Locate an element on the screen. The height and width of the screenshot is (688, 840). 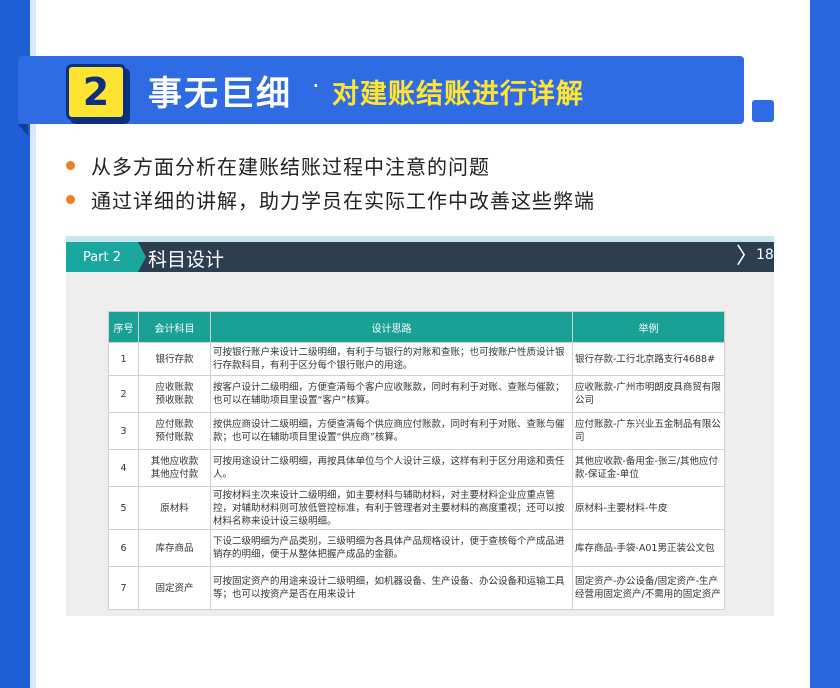
part-tab-arrow is located at coordinates (142, 257).